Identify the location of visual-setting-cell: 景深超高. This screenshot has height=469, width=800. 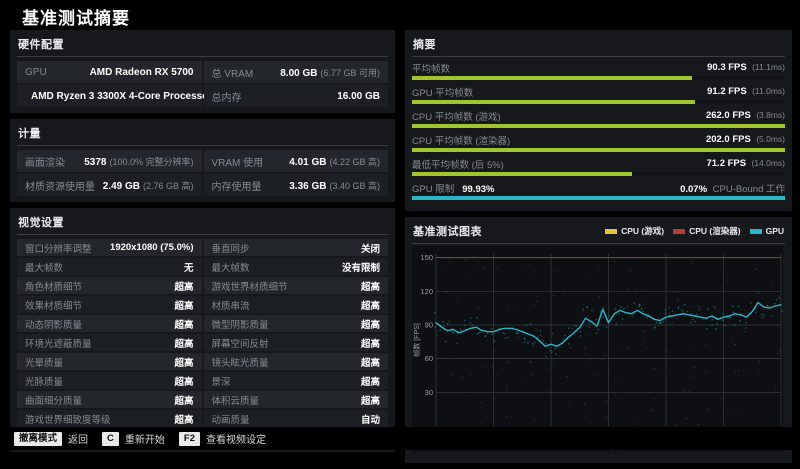
(296, 380).